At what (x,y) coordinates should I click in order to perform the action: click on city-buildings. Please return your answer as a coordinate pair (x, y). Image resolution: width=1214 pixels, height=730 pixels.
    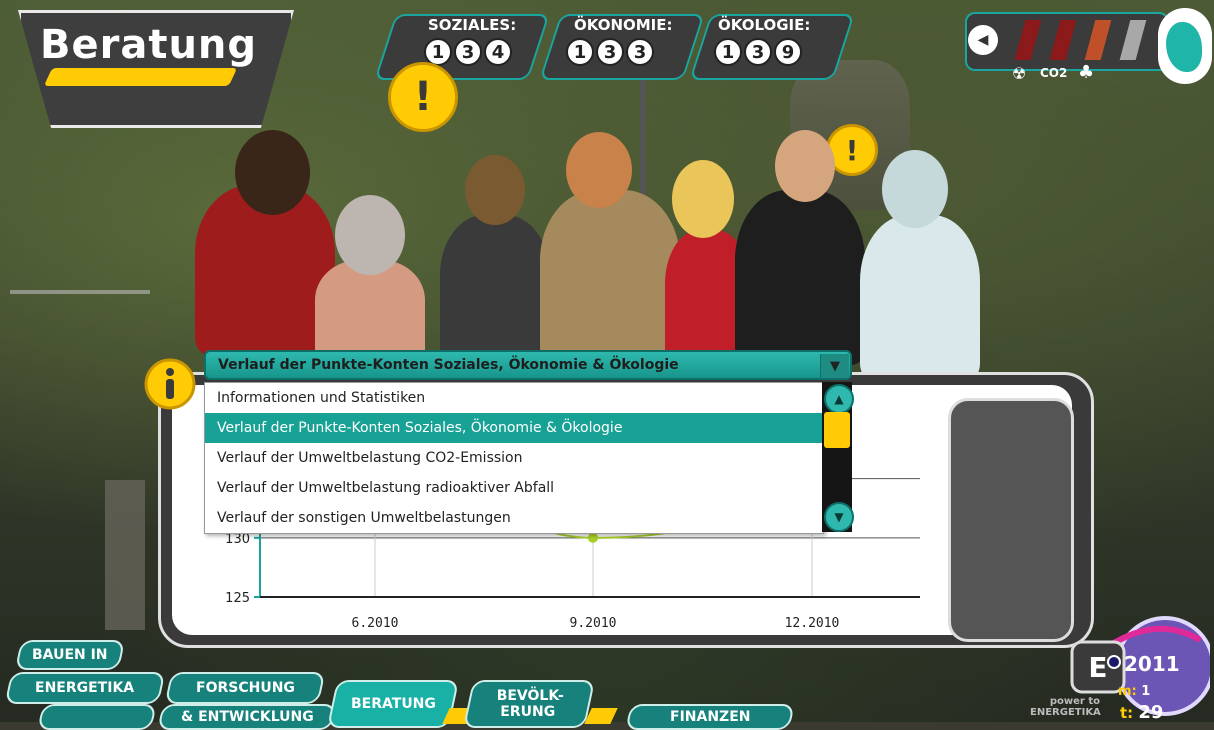
    Looking at the image, I should click on (125, 555).